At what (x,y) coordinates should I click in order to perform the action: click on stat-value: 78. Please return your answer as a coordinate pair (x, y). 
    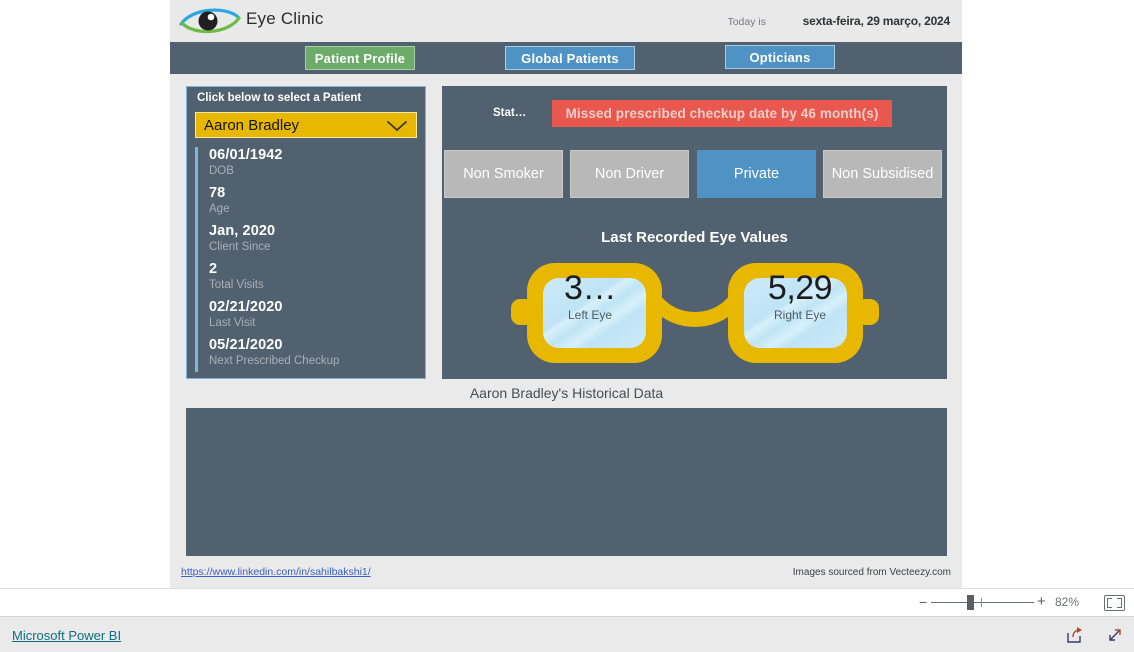
    Looking at the image, I should click on (217, 193).